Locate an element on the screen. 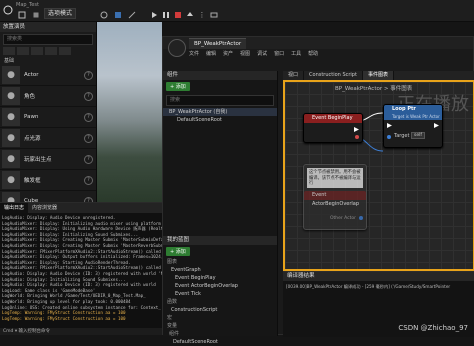 This screenshot has width=474, height=346. delegate-pin is located at coordinates (357, 137).